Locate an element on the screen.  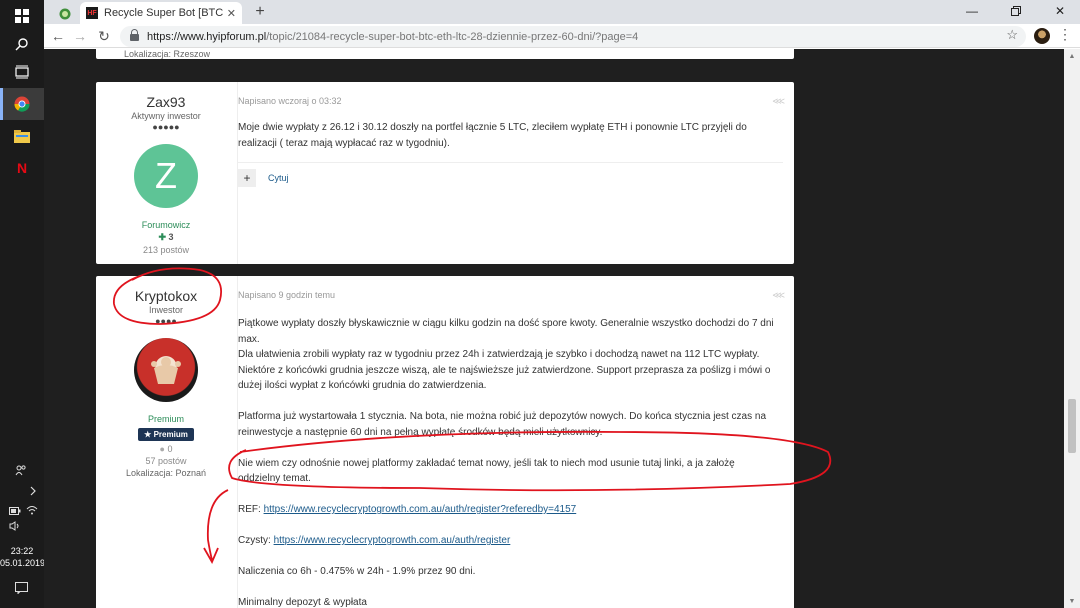
url-host: https://www.hyipforum.pl is located at coordinates (207, 36).